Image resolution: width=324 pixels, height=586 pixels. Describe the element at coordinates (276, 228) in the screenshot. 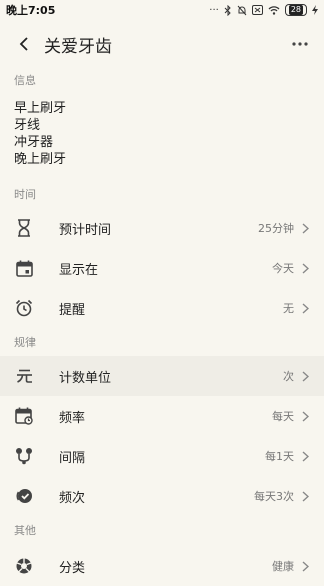

I see `row-value: 25分钟` at that location.